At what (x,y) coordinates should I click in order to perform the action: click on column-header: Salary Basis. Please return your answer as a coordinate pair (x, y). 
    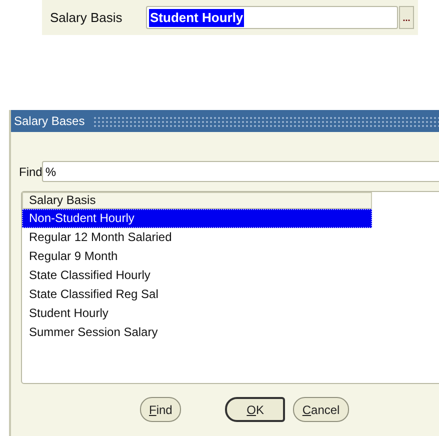
    Looking at the image, I should click on (197, 200).